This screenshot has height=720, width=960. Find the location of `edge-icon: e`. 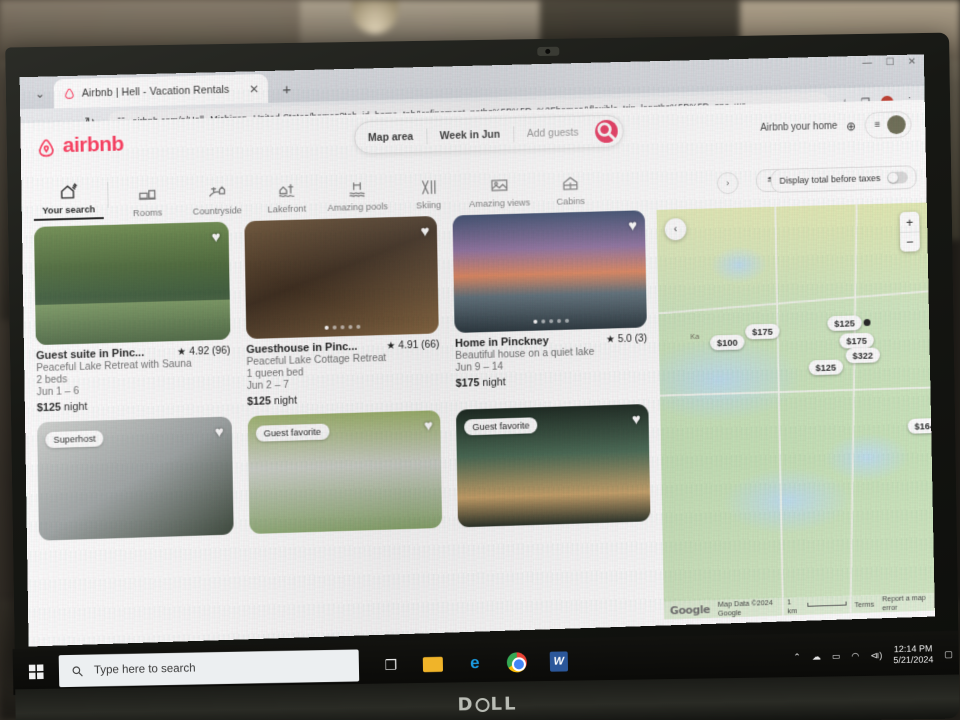

edge-icon: e is located at coordinates (475, 663).